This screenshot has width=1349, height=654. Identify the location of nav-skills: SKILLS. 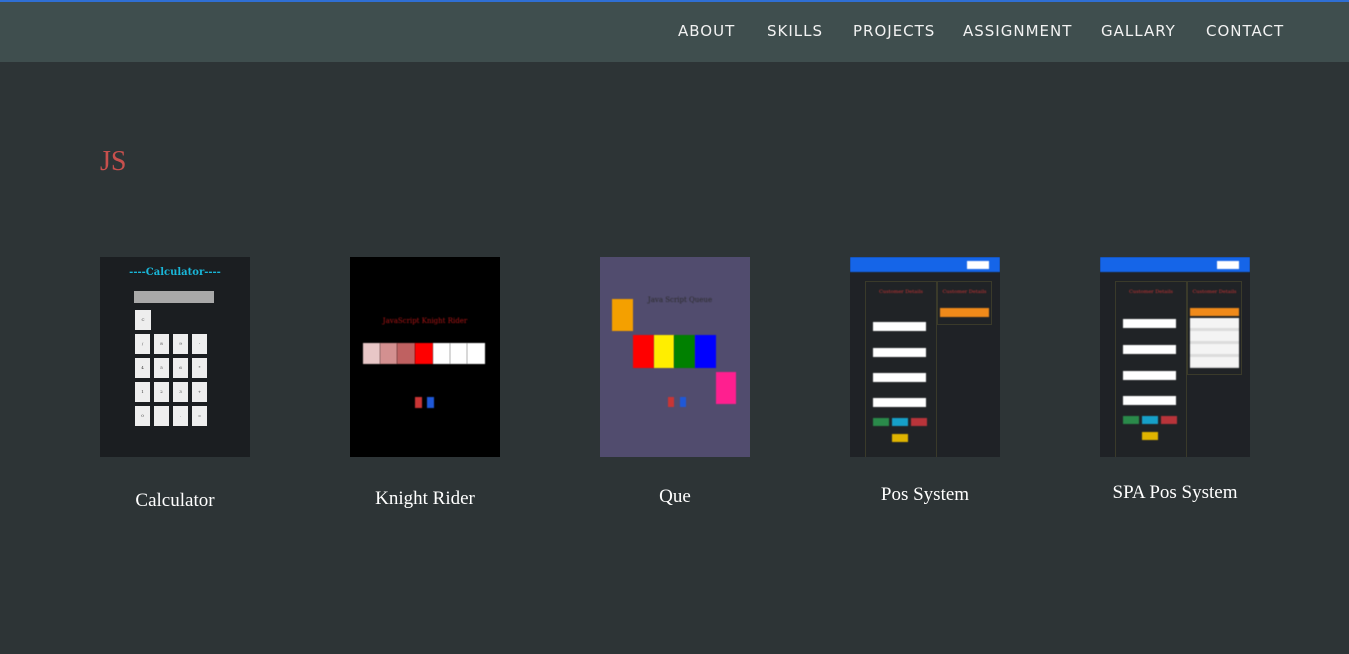
(795, 31).